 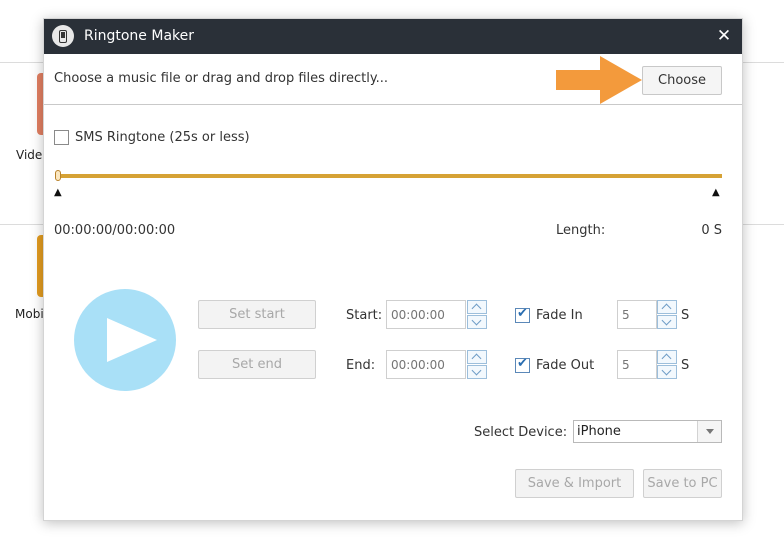 I want to click on fade-in-unit: S, so click(x=685, y=315).